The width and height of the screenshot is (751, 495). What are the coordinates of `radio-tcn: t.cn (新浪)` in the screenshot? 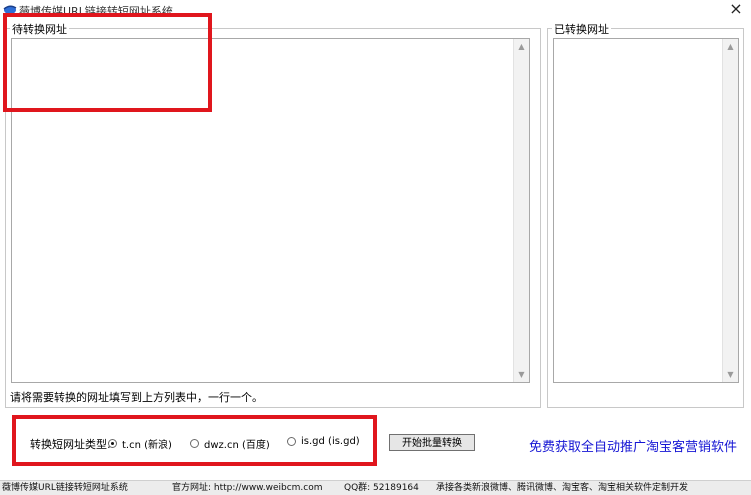 It's located at (140, 443).